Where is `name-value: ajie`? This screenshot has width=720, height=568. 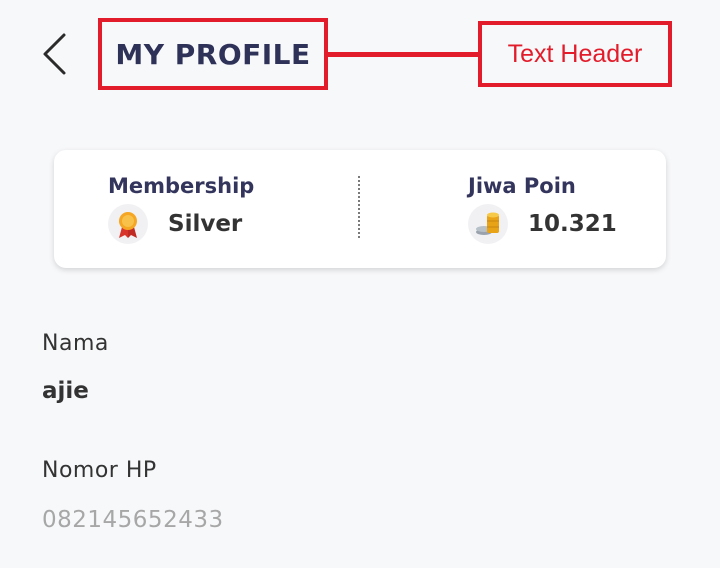
name-value: ajie is located at coordinates (65, 391).